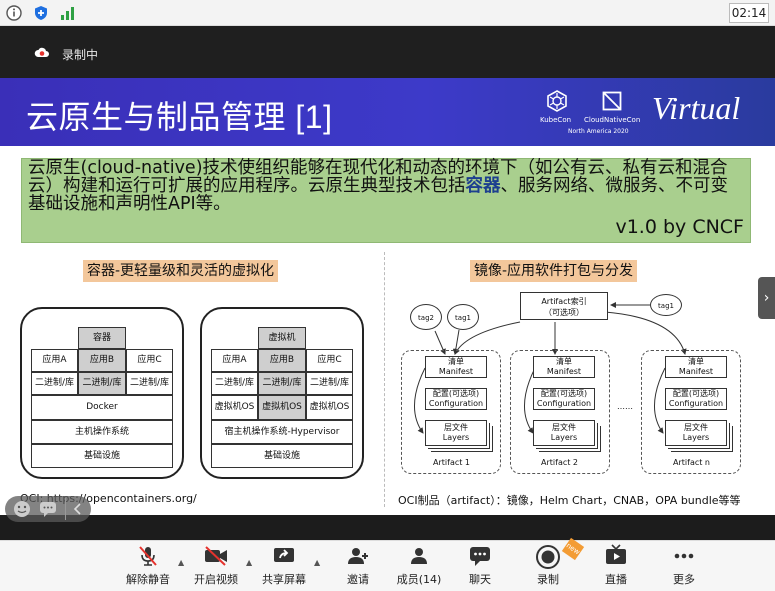 The image size is (775, 591). I want to click on shield-icon, so click(41, 13).